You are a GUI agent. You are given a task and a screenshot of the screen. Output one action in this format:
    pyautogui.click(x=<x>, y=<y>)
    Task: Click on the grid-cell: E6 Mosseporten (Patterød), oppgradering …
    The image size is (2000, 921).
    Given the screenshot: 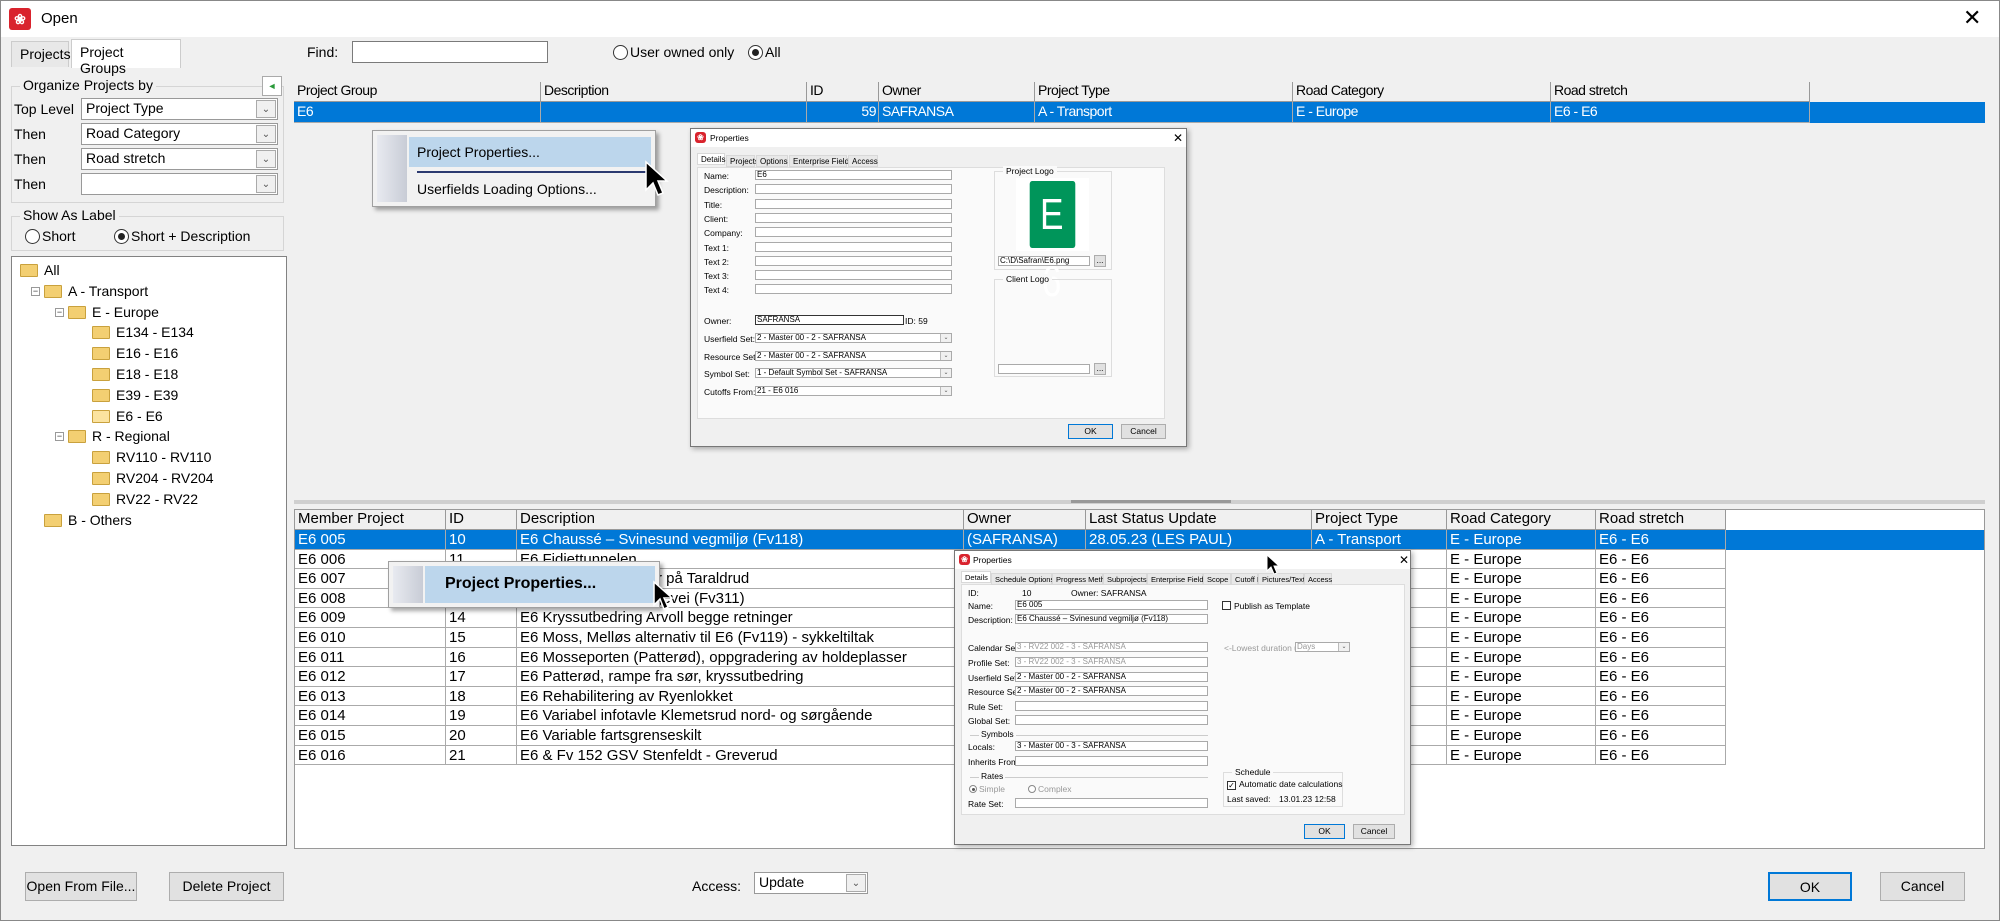 What is the action you would take?
    pyautogui.click(x=740, y=657)
    